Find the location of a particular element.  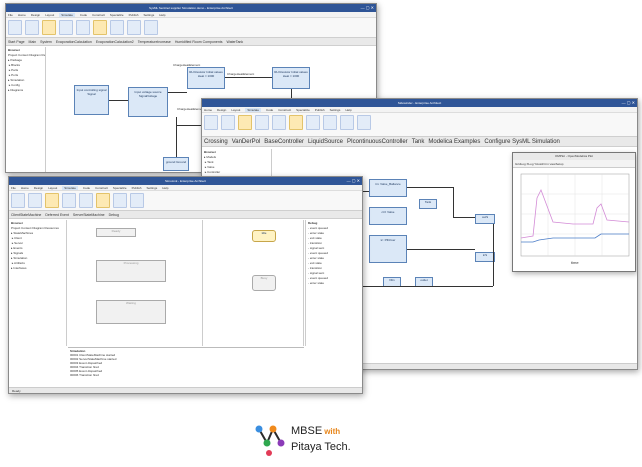

diagram-tab: Debug is located at coordinates (114, 215).